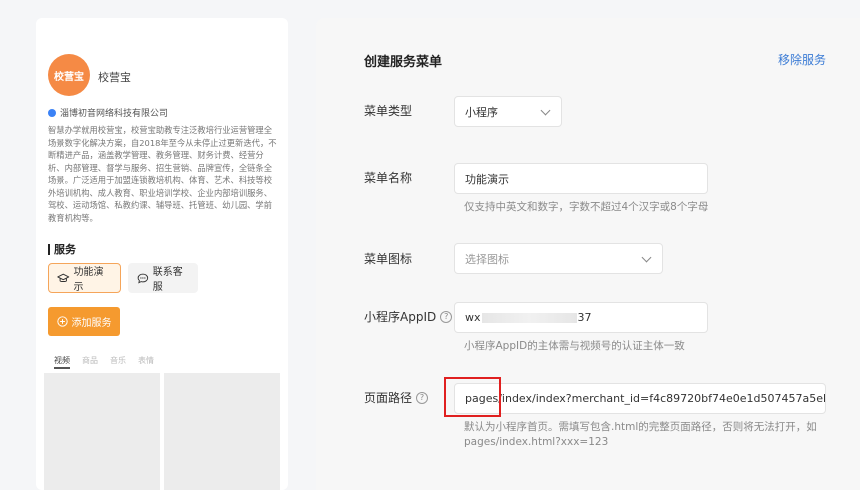 The image size is (860, 490). I want to click on menu-icon-label: 菜单图标, so click(388, 258).